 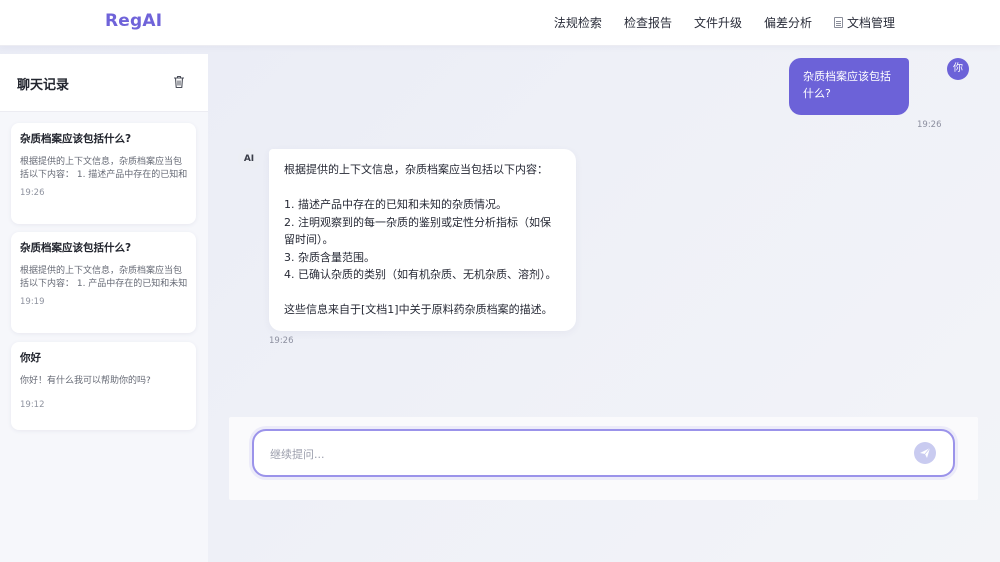 What do you see at coordinates (43, 85) in the screenshot?
I see `sidebar-title: 聊天记录` at bounding box center [43, 85].